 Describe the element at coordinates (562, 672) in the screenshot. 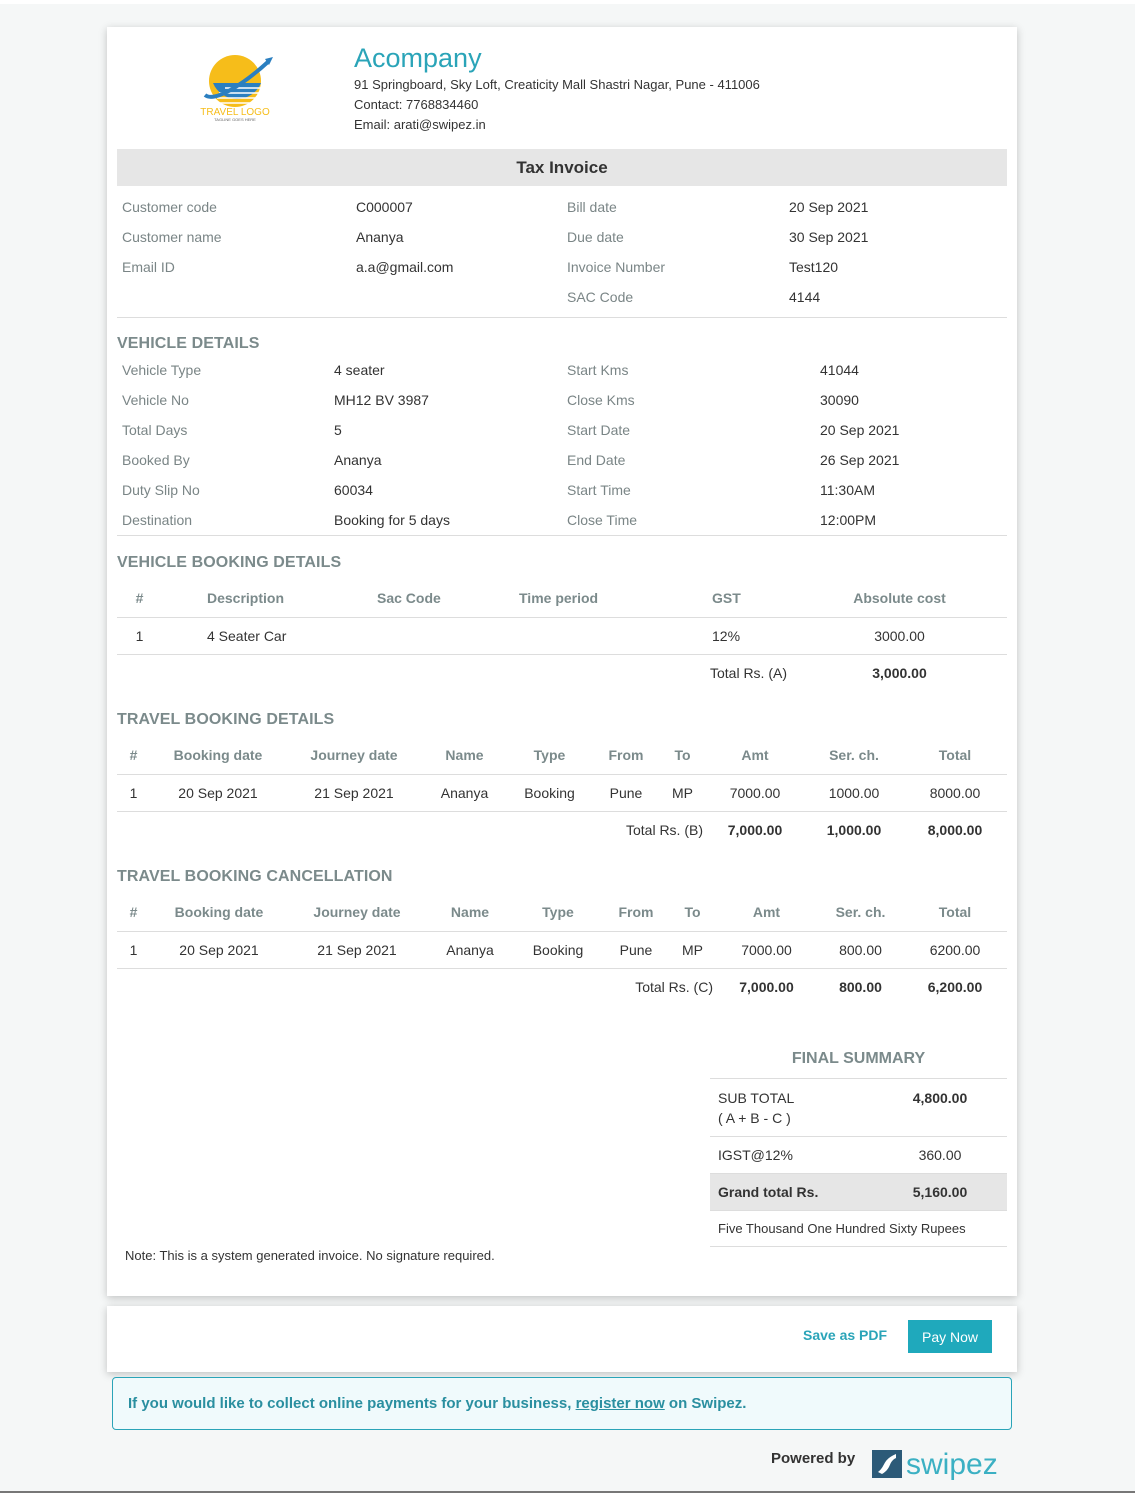

I see `total-row: Total Rs. (A) 3,000.00` at that location.